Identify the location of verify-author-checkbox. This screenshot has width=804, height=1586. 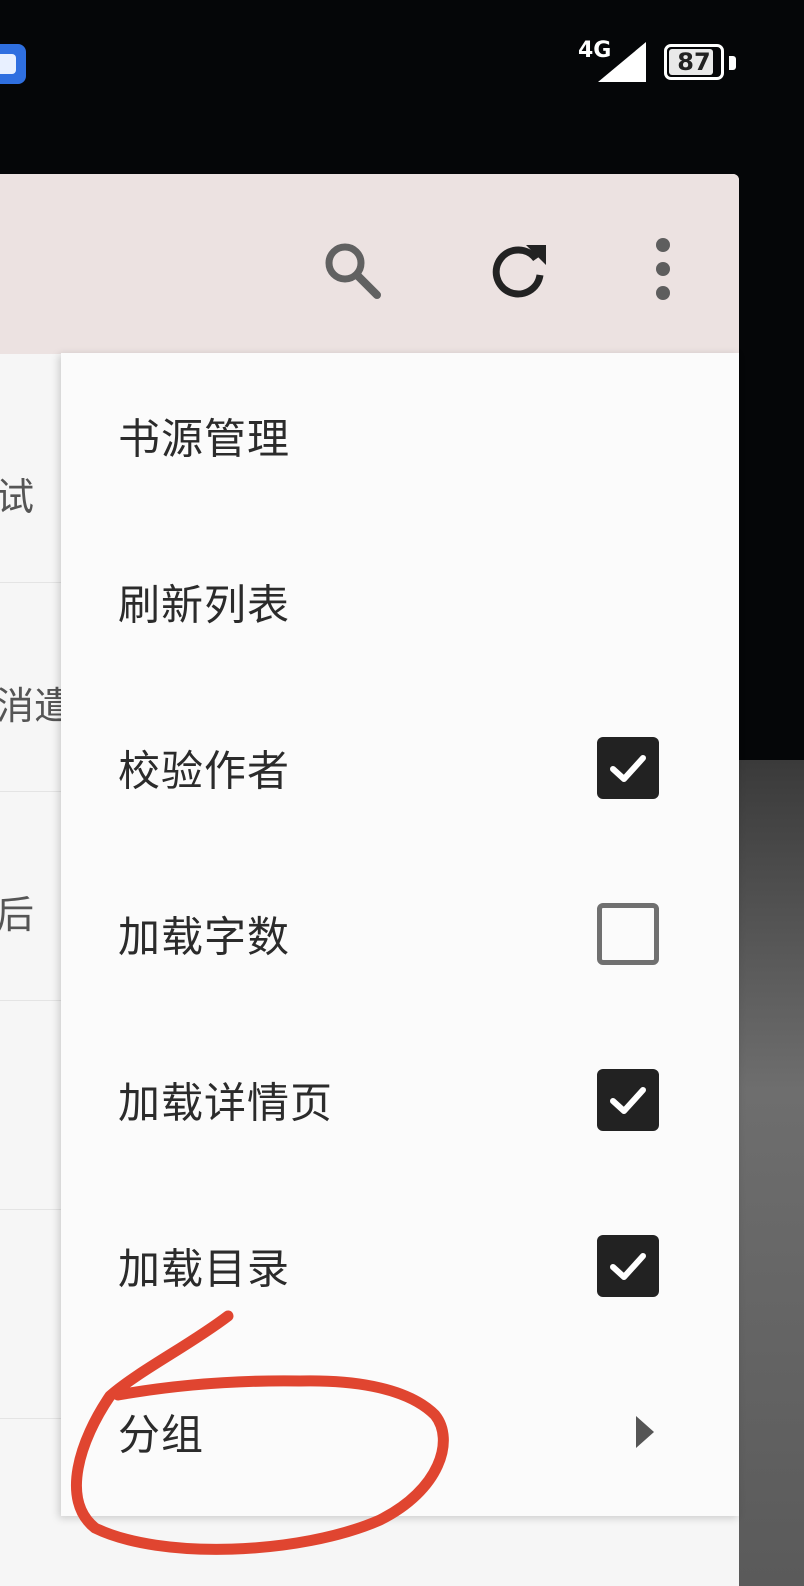
(628, 768).